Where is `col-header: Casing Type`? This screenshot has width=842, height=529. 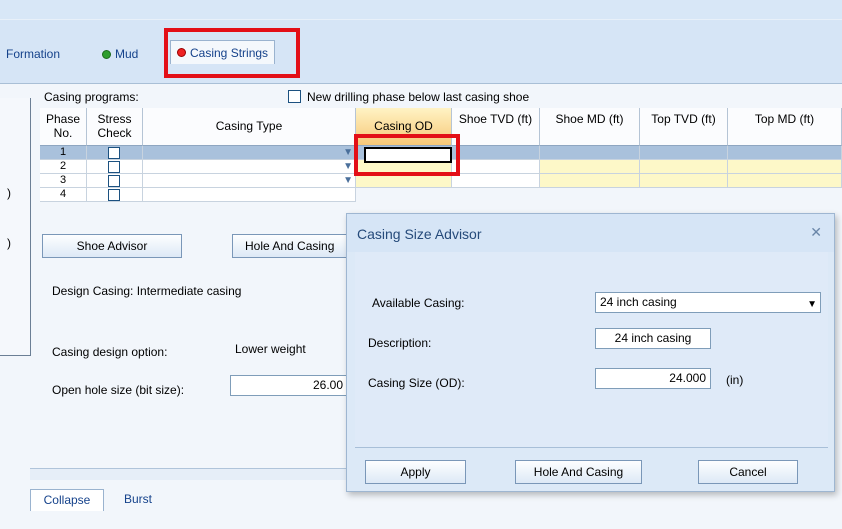 col-header: Casing Type is located at coordinates (249, 127).